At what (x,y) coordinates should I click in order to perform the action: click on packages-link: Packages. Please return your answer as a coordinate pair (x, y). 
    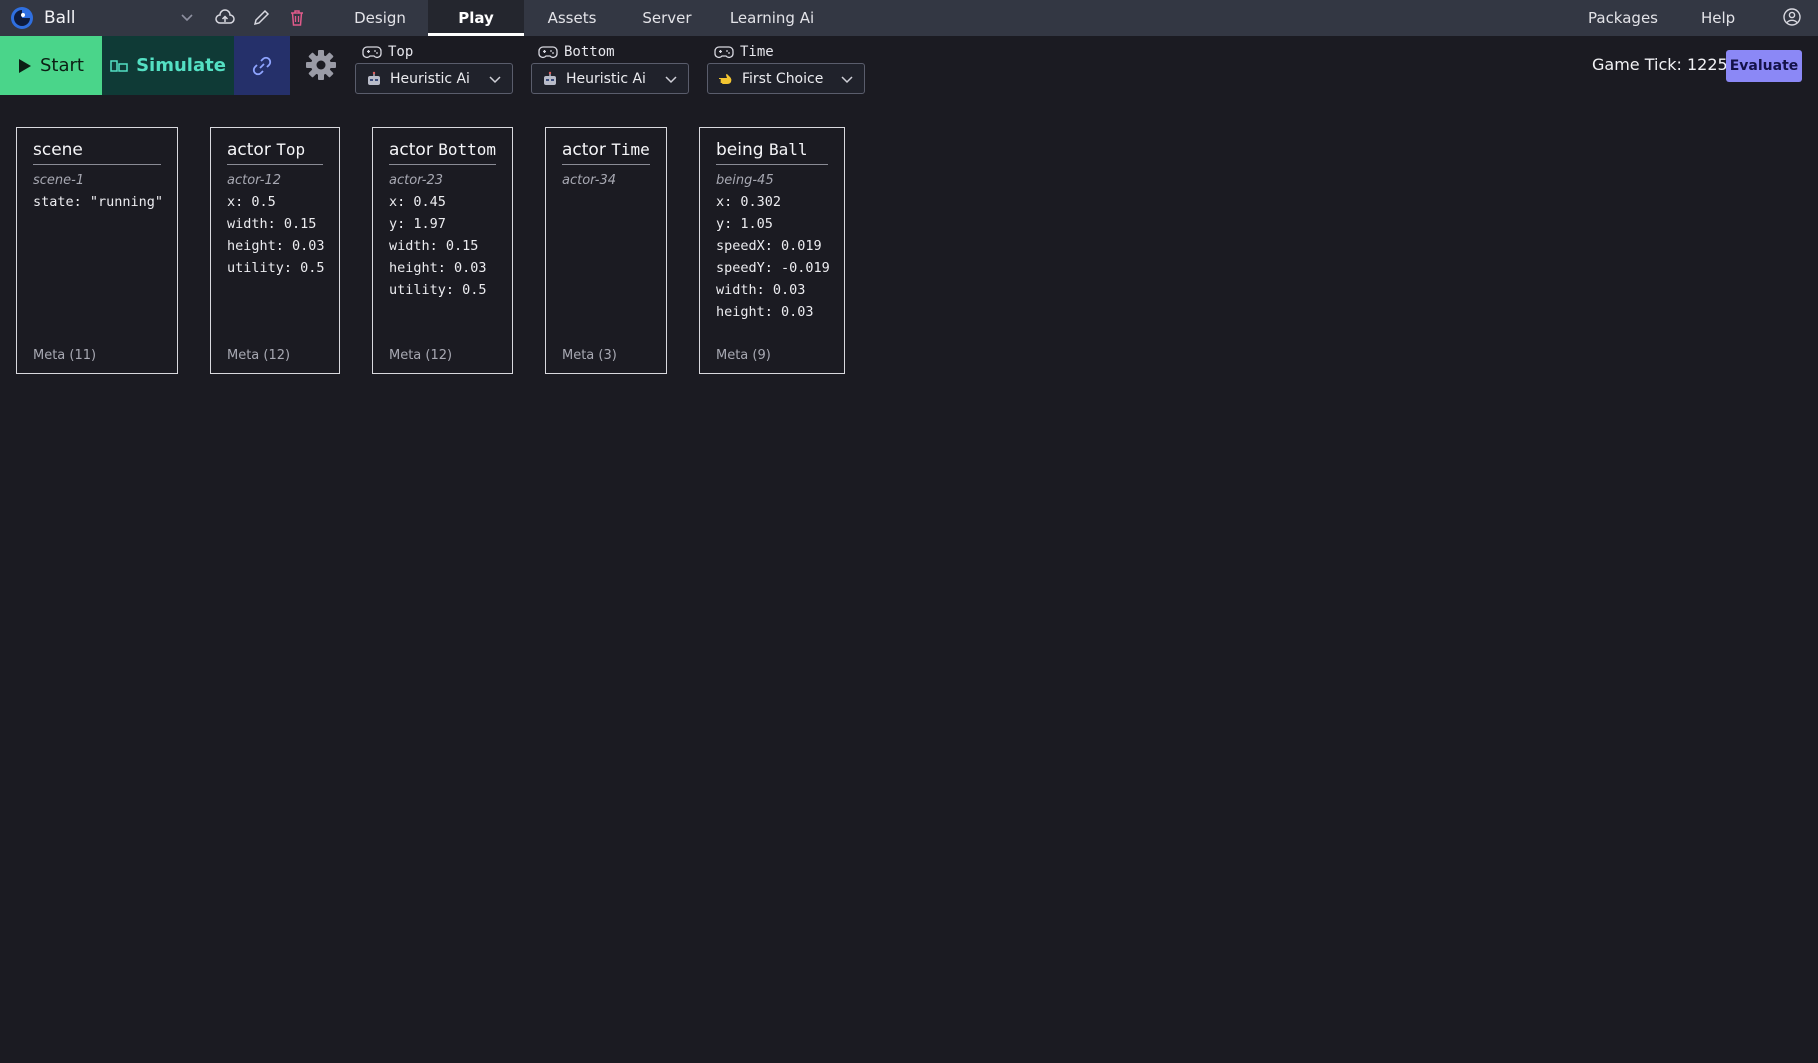
    Looking at the image, I should click on (1623, 18).